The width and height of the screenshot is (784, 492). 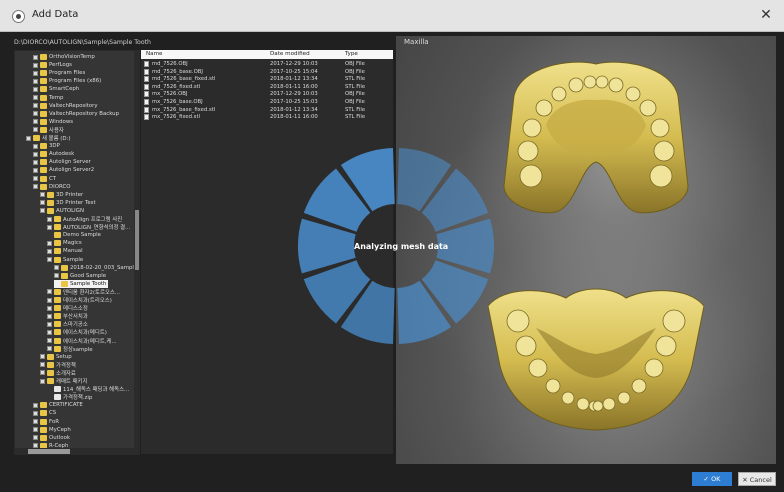 What do you see at coordinates (712, 479) in the screenshot?
I see `ok-button: ✓ OK` at bounding box center [712, 479].